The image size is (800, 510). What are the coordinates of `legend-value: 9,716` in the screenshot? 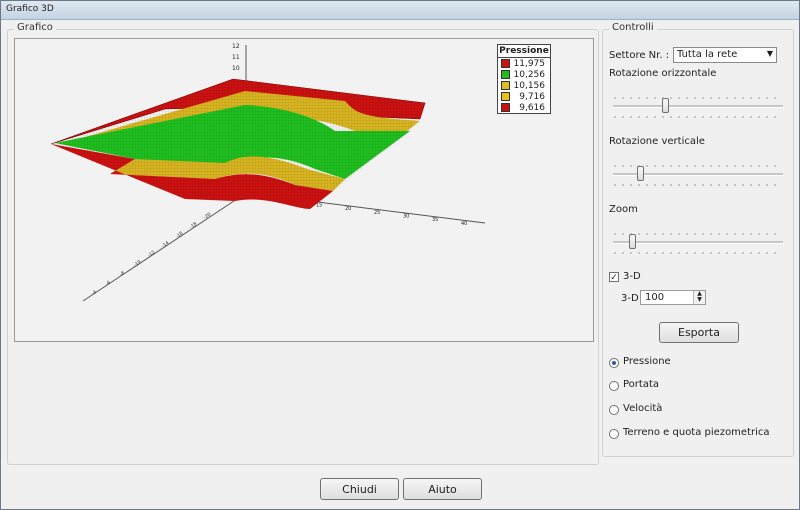 It's located at (532, 96).